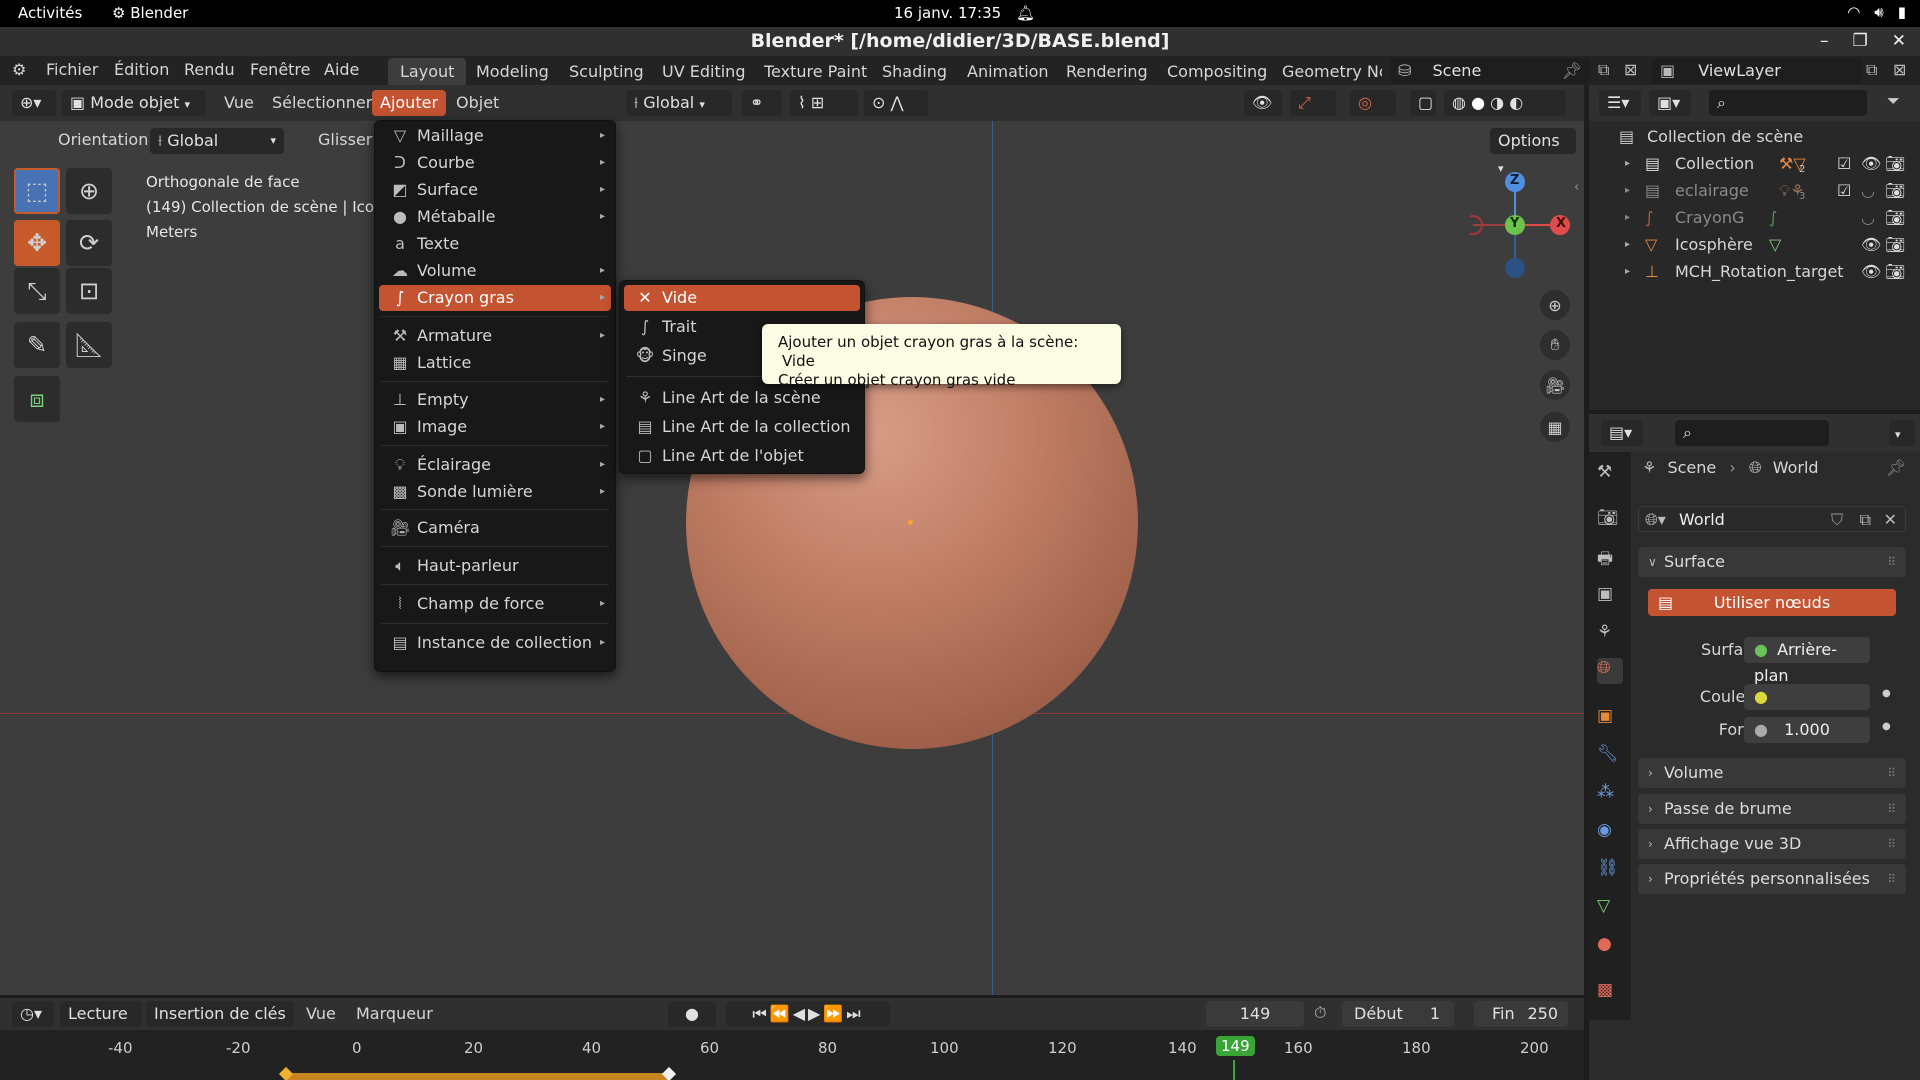  Describe the element at coordinates (1772, 809) in the screenshot. I see `mist-pass-panel-header: › Passe de brume ⠿` at that location.